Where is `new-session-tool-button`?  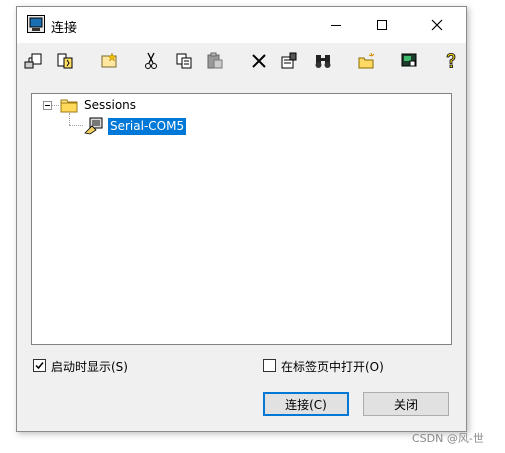 new-session-tool-button is located at coordinates (109, 61).